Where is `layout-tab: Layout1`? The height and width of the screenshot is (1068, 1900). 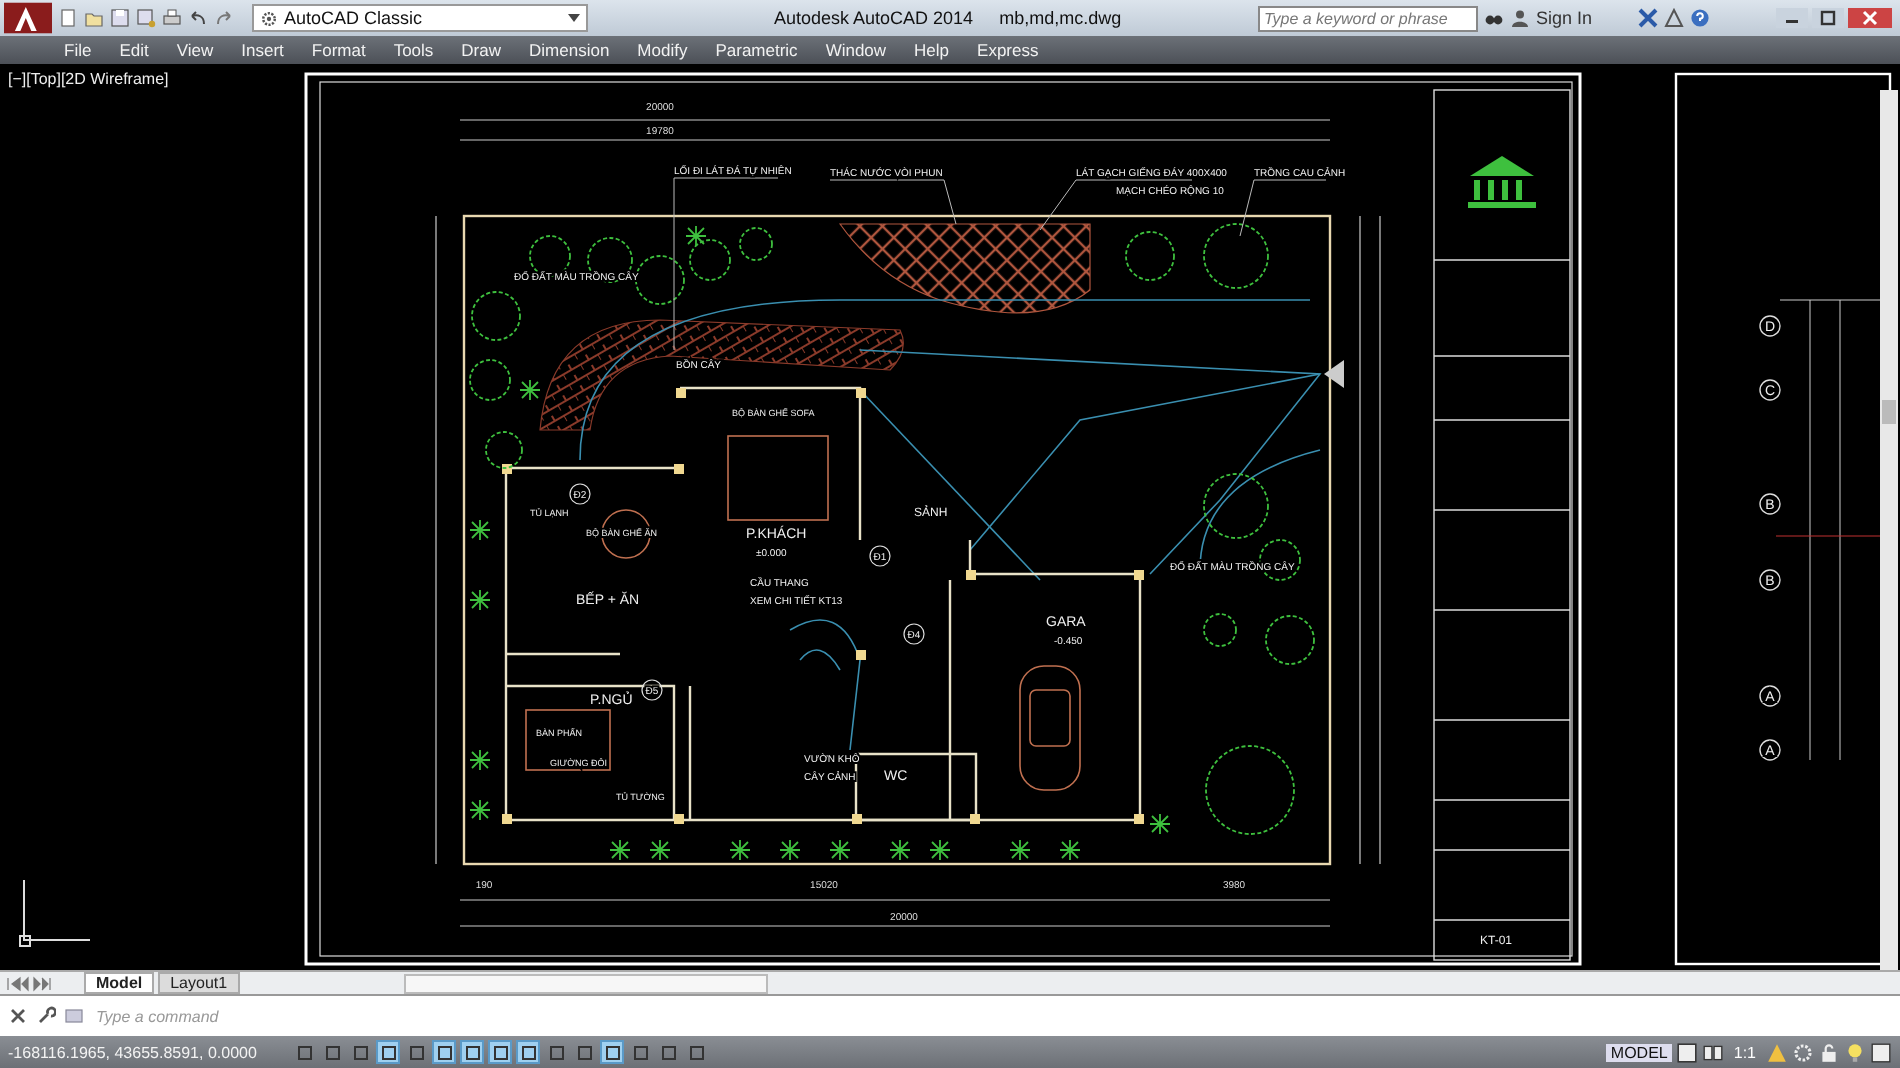 layout-tab: Layout1 is located at coordinates (199, 983).